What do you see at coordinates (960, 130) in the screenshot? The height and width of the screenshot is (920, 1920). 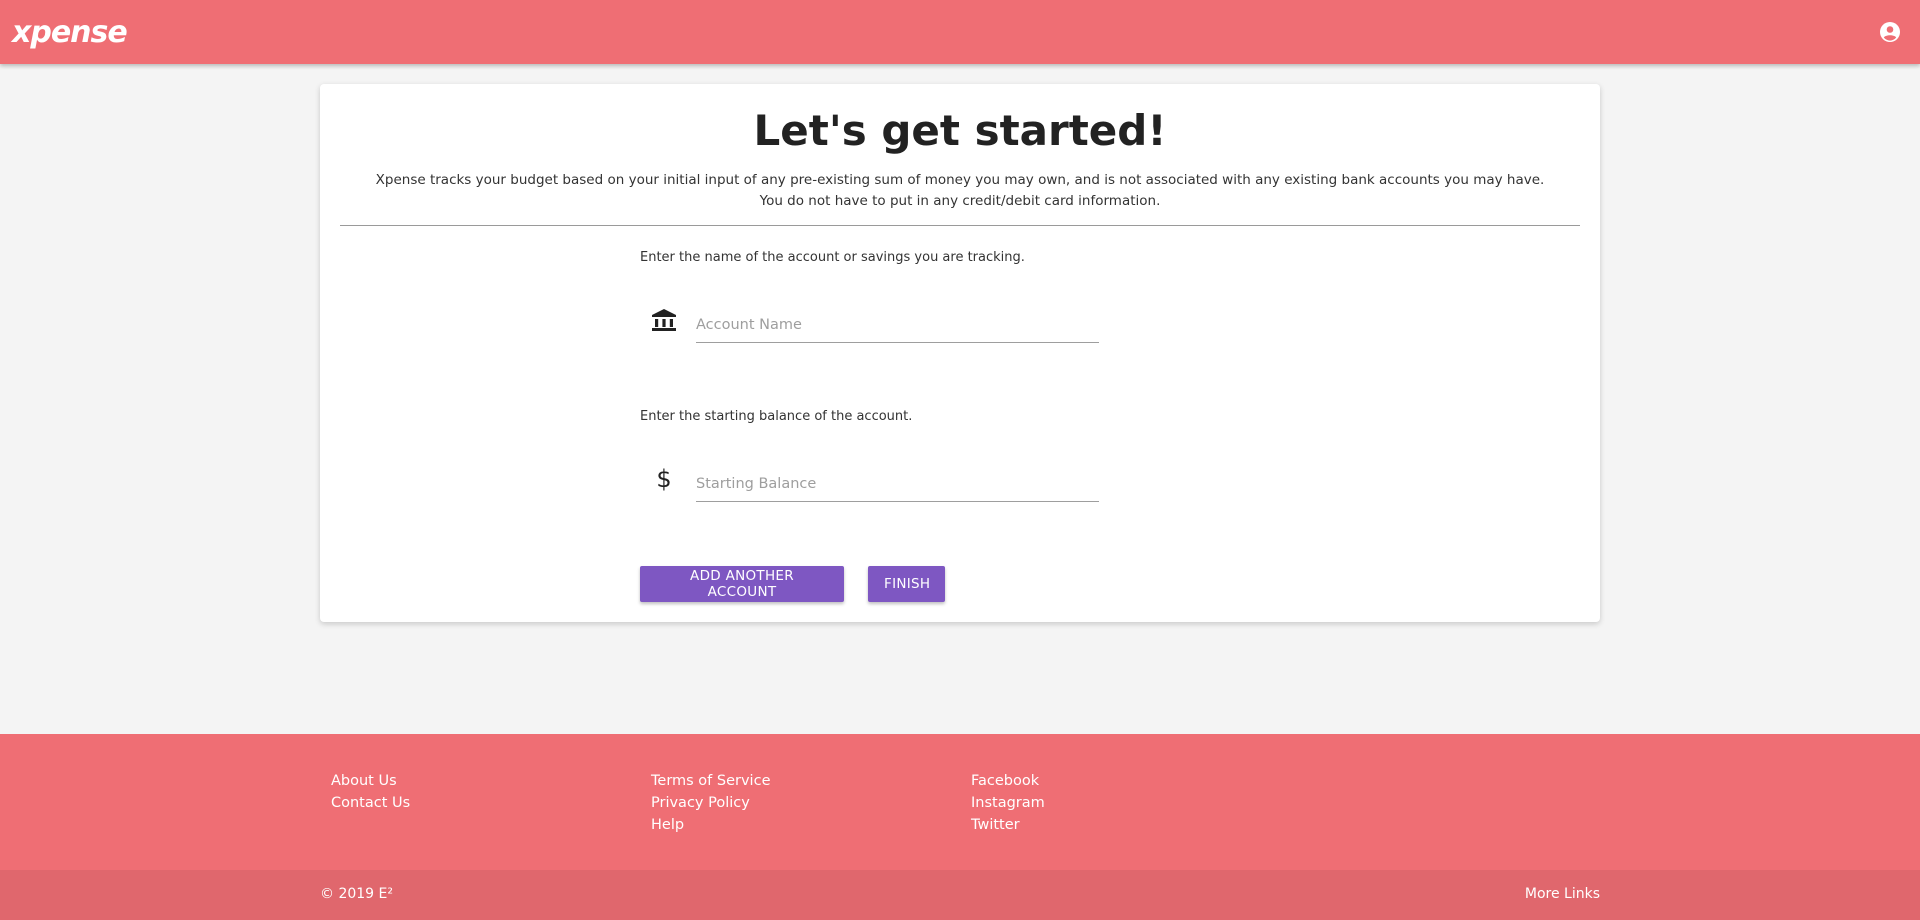 I see `page-title: Let's get started!` at bounding box center [960, 130].